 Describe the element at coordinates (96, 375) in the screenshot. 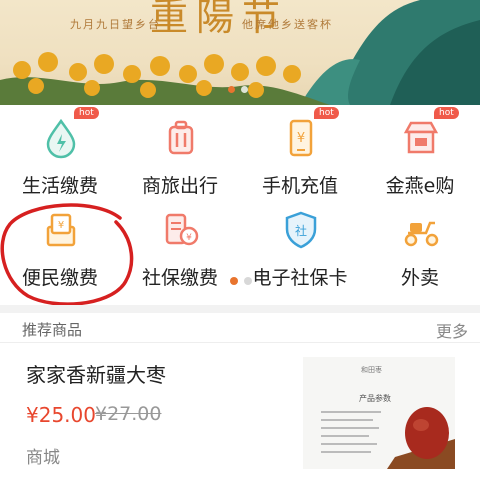

I see `product-name: 家家香新疆大枣` at that location.